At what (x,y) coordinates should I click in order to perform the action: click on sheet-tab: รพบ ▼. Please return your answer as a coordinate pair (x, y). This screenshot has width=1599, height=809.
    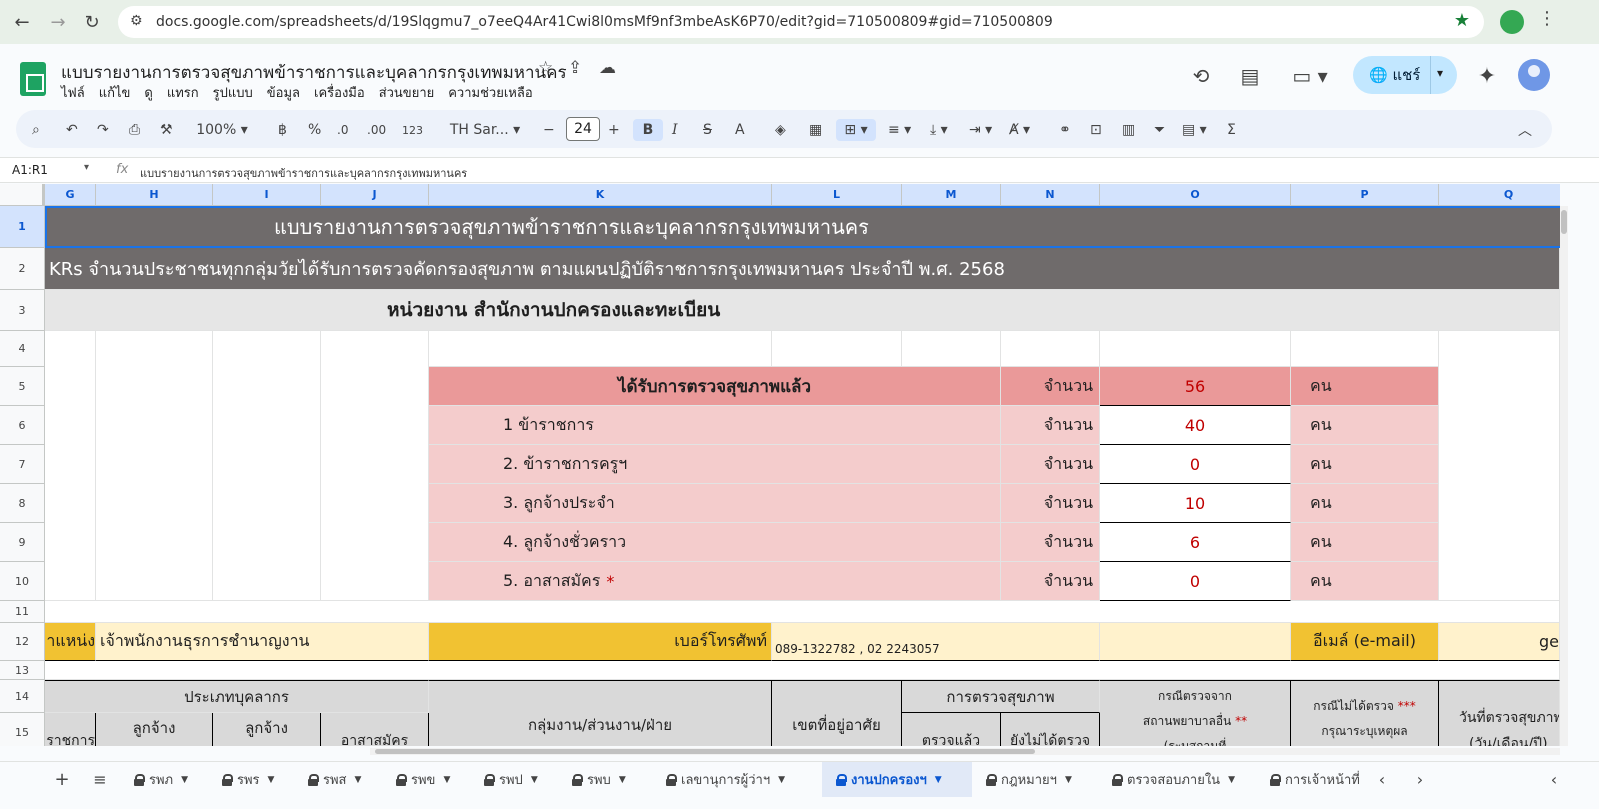
    Looking at the image, I should click on (608, 779).